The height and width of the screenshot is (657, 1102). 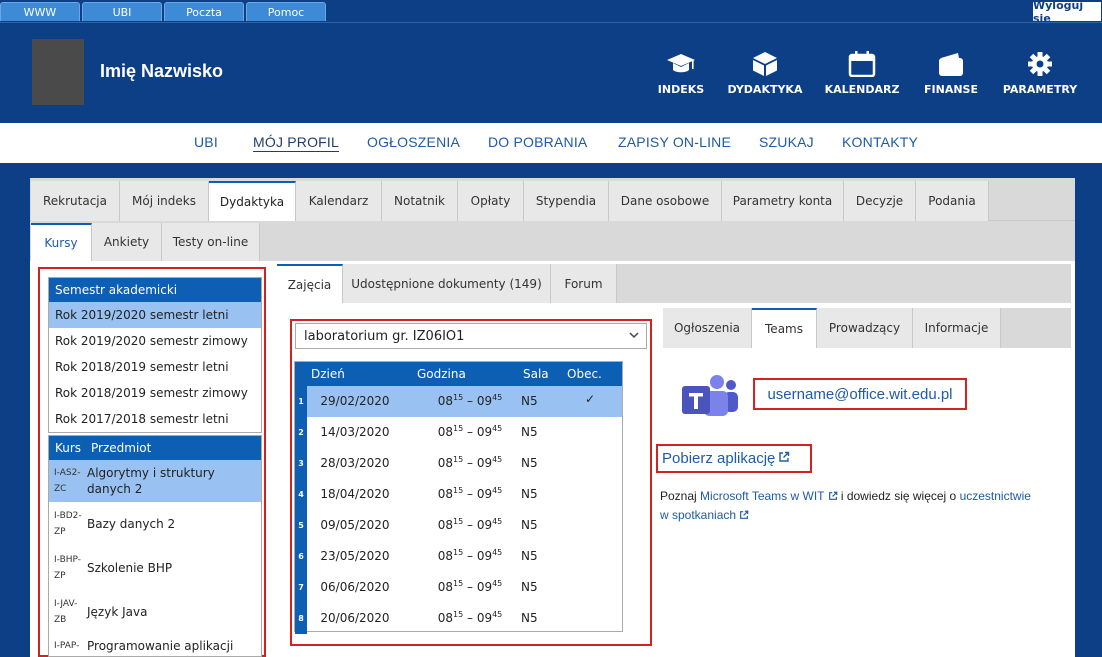 I want to click on group-select: laboratorium gr. IZ06IO1, so click(x=471, y=336).